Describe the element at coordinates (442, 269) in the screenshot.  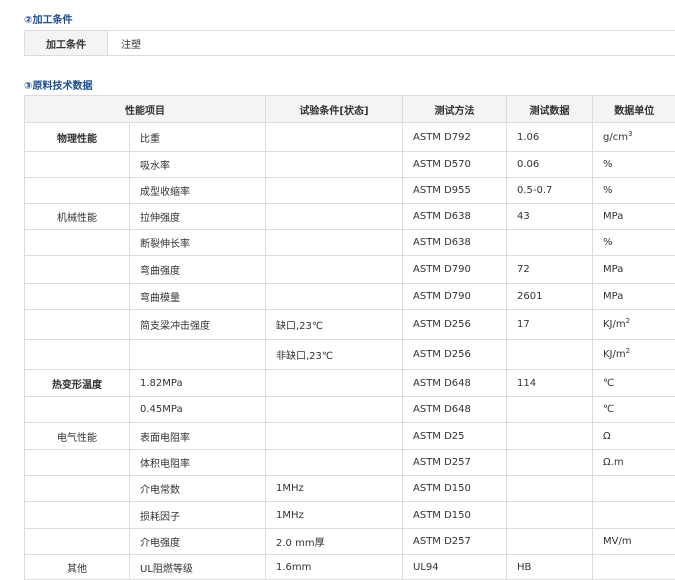
I see `method-text: ASTM D790` at that location.